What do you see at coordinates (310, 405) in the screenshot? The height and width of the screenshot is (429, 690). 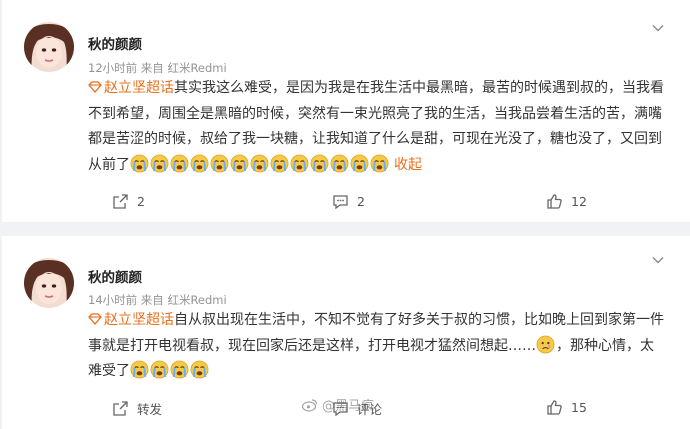 I see `weibo-logo-icon` at bounding box center [310, 405].